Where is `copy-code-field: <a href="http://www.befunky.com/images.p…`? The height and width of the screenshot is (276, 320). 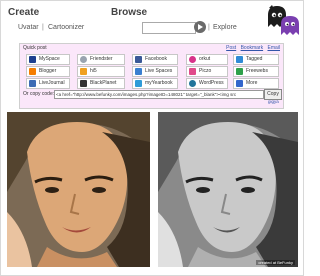
copy-code-field: <a href="http://www.befunky.com/images.p… is located at coordinates (159, 94).